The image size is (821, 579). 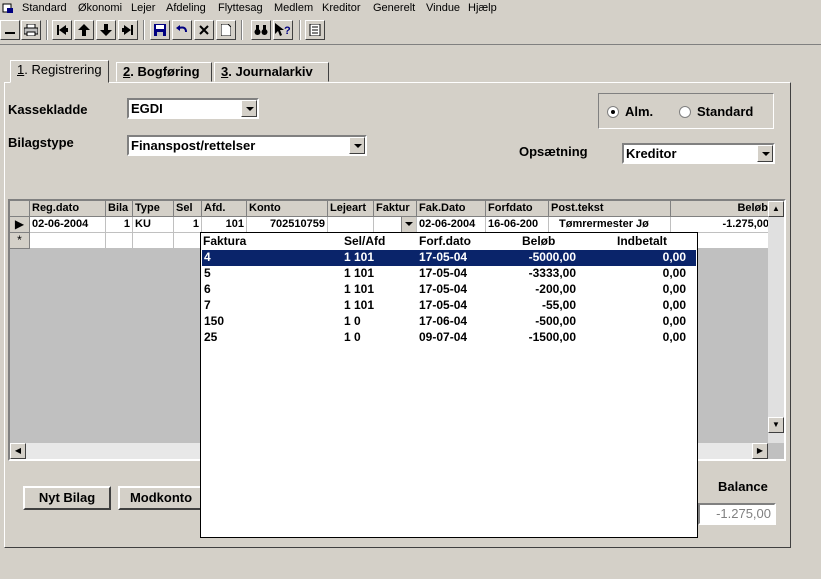 What do you see at coordinates (224, 225) in the screenshot?
I see `cell-afd: 101` at bounding box center [224, 225].